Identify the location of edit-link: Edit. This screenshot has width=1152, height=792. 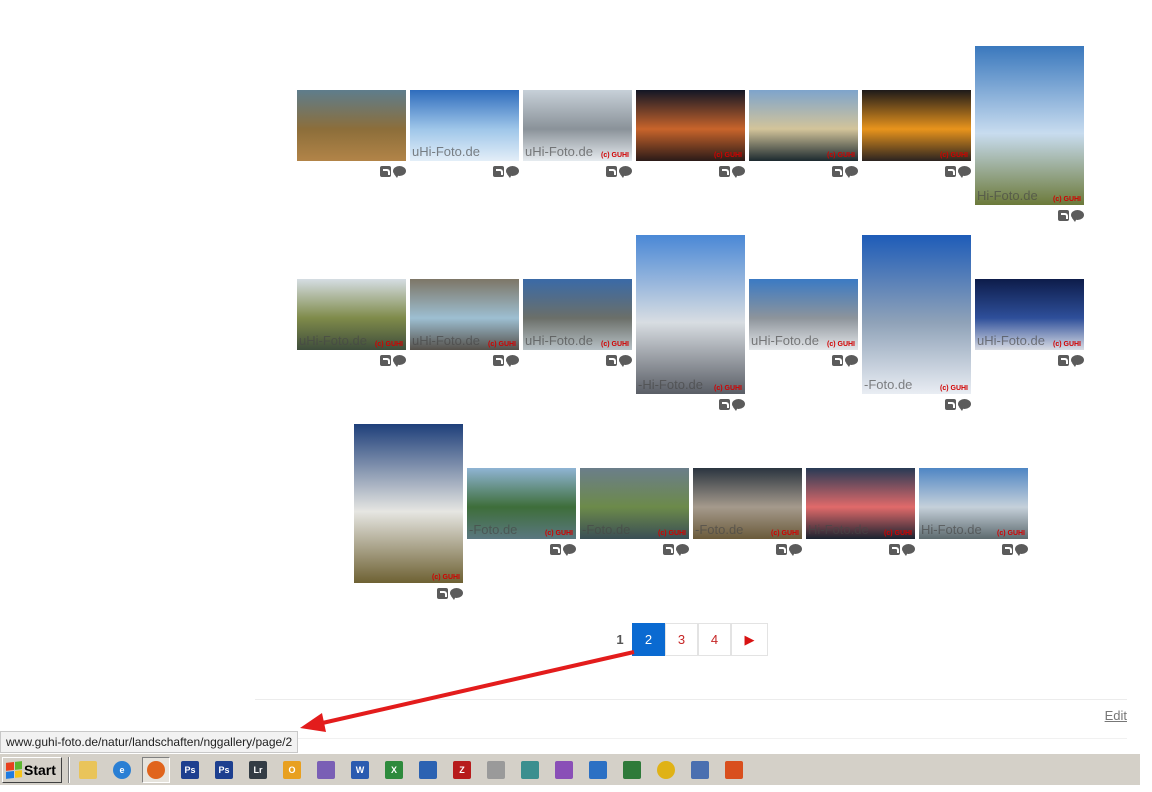
(1116, 715).